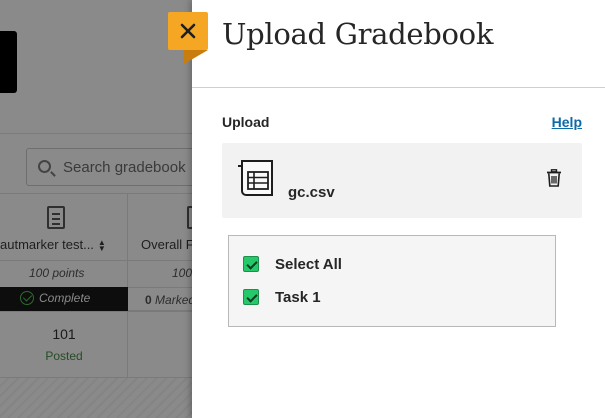  I want to click on empty-area-hatch, so click(96, 398).